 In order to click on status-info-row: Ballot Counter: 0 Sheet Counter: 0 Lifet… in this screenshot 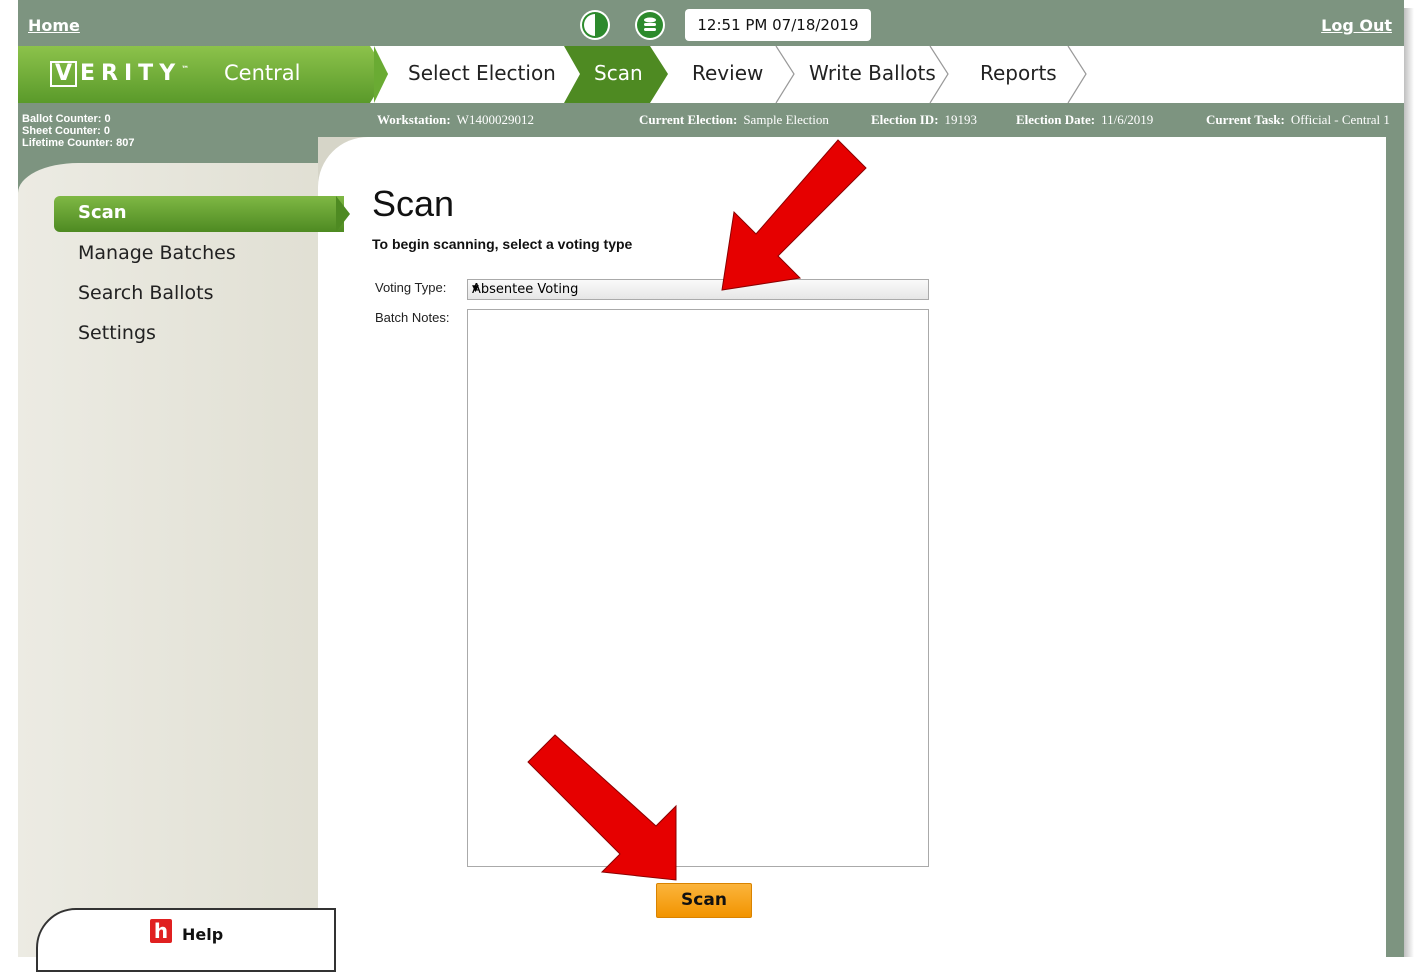, I will do `click(711, 126)`.